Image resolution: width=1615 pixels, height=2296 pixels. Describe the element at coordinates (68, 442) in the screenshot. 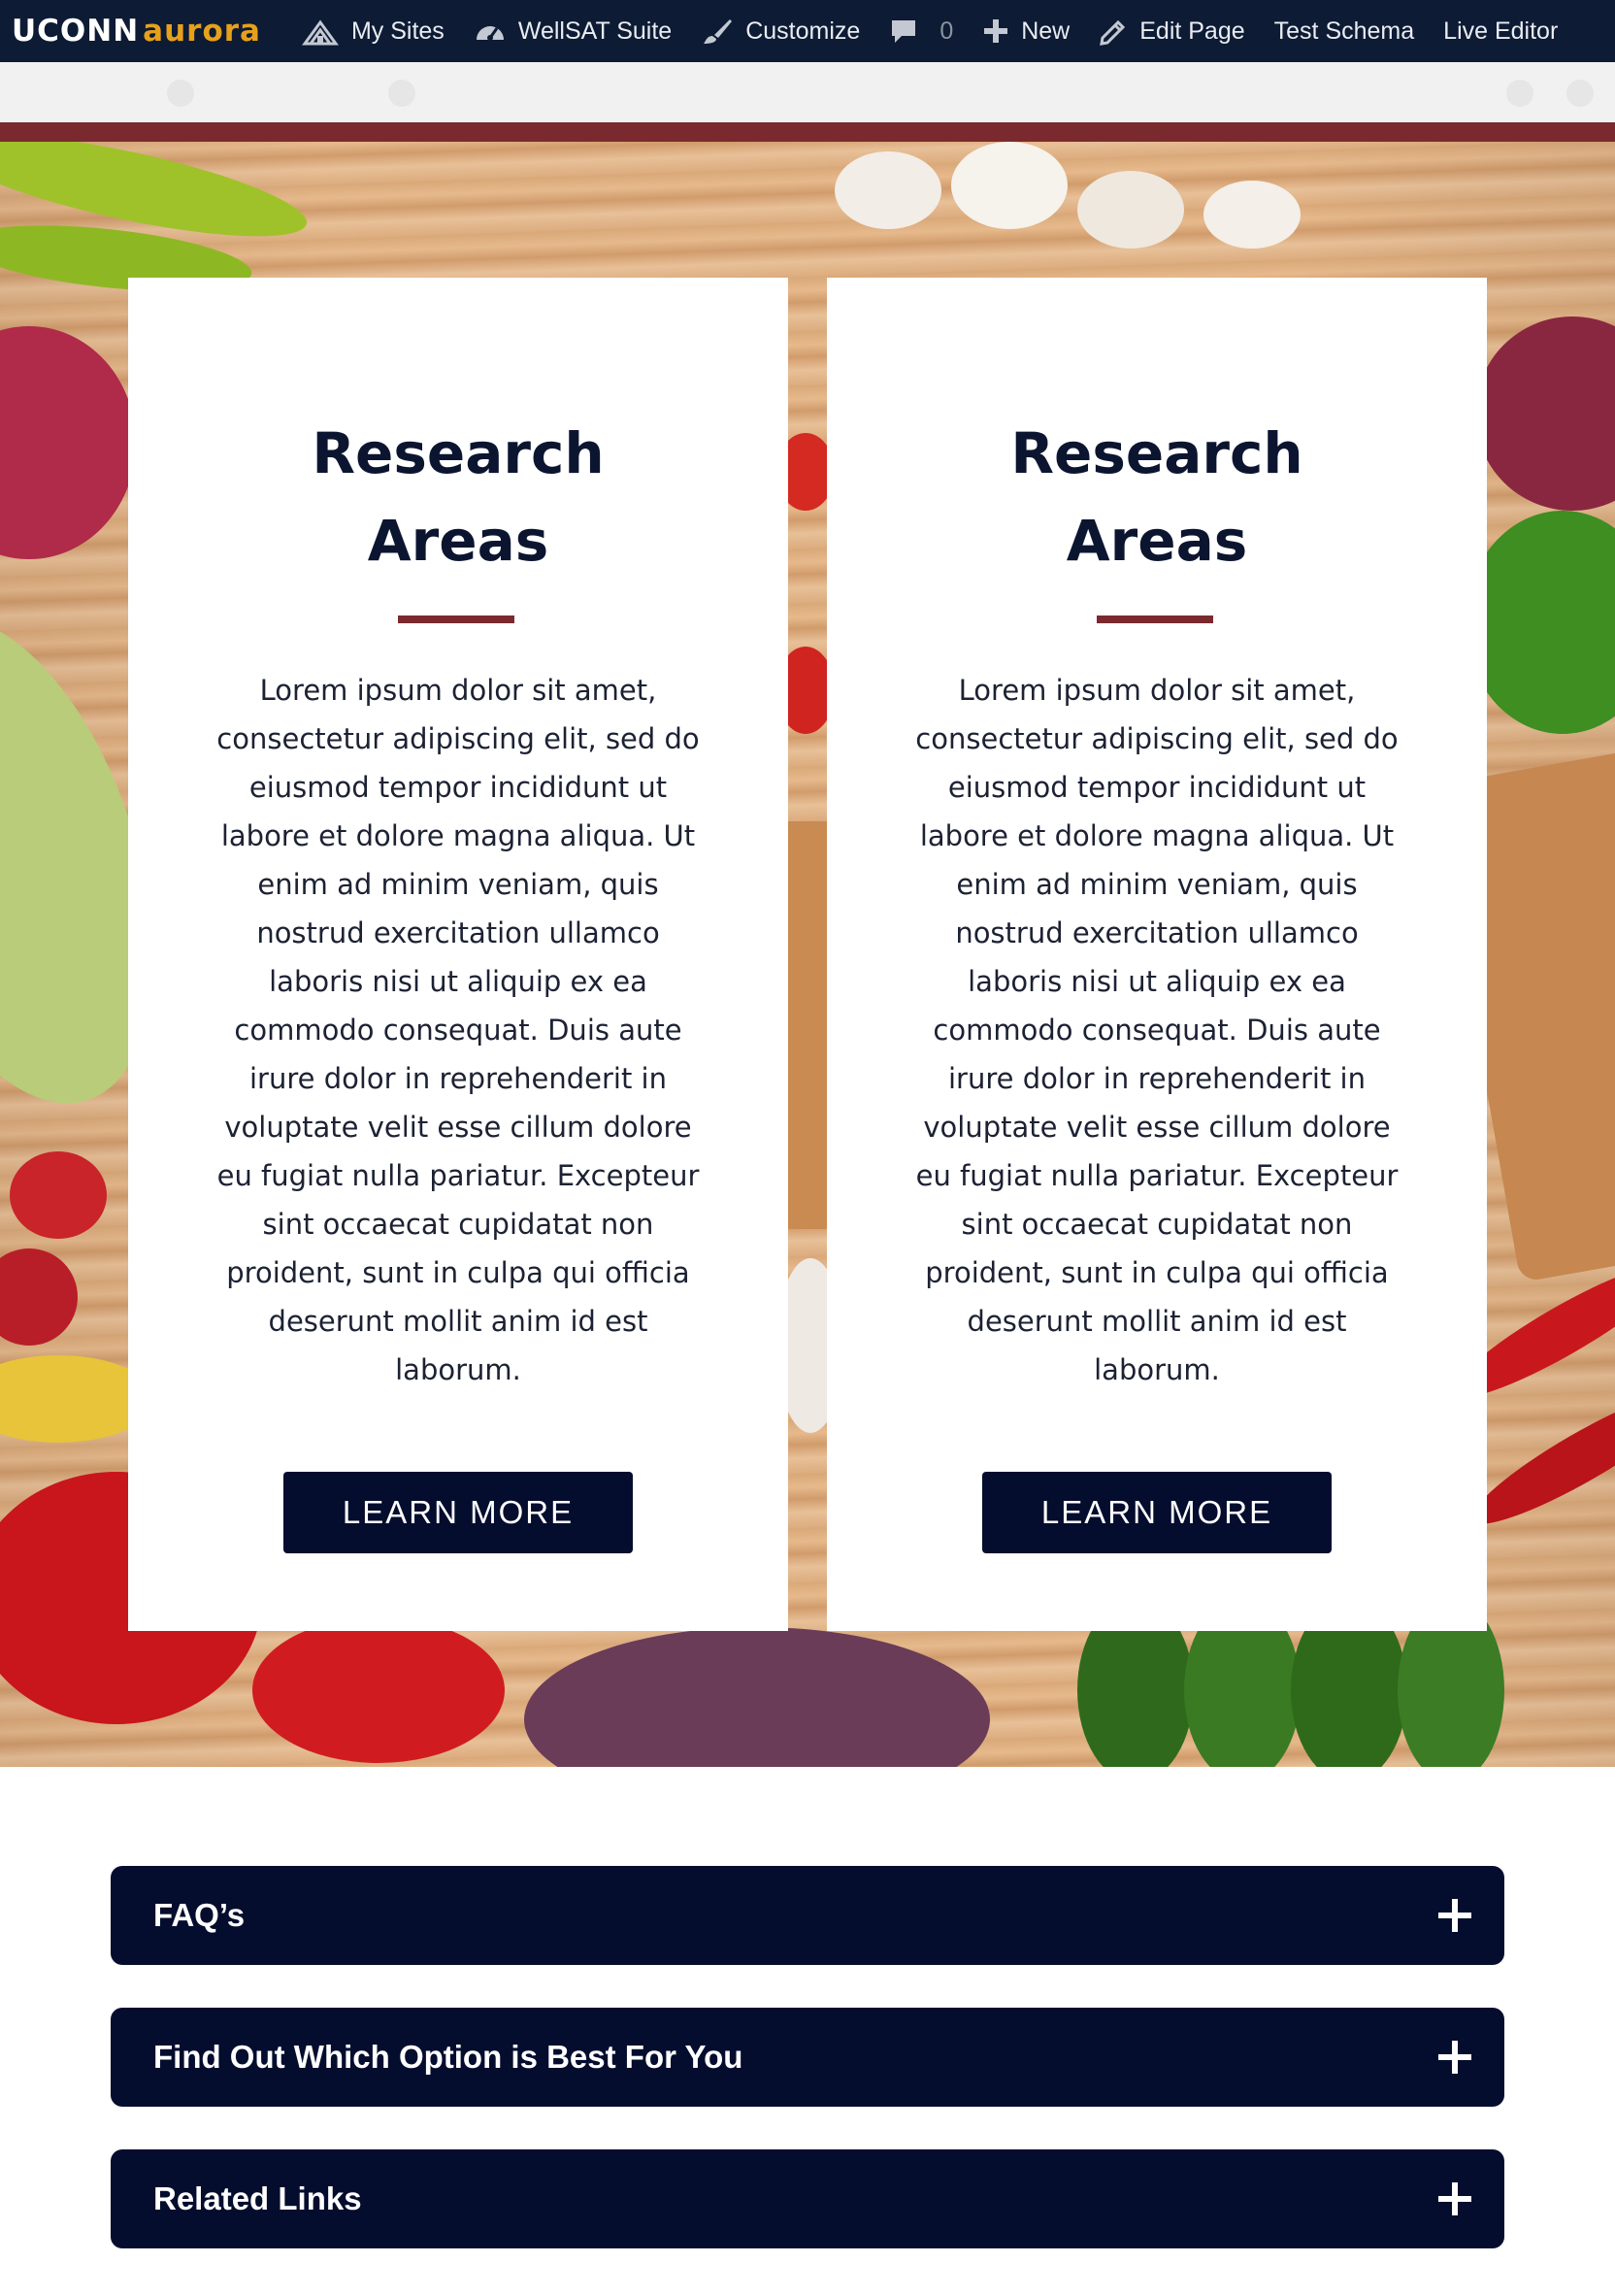

I see `radish-shape` at that location.